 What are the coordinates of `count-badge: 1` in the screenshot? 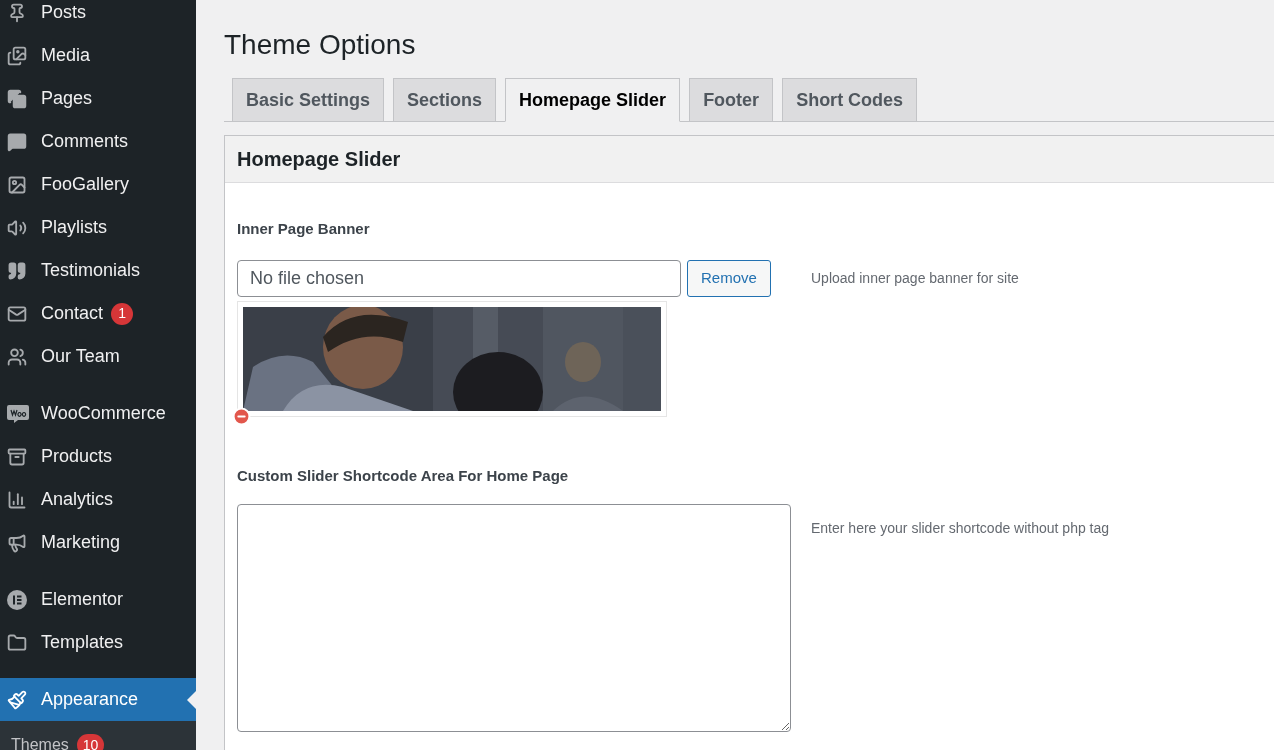 It's located at (122, 313).